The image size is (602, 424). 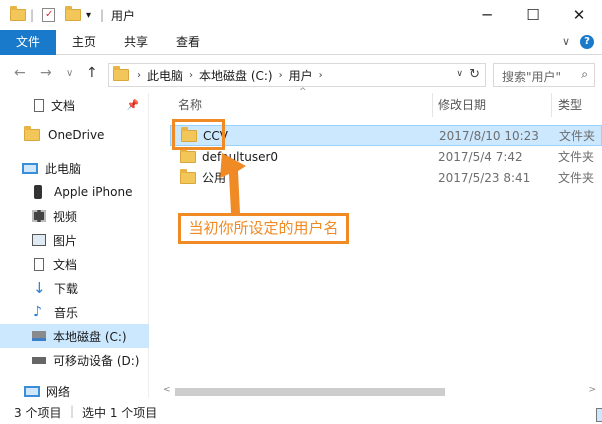 I want to click on tab-file: 文件, so click(x=28, y=42).